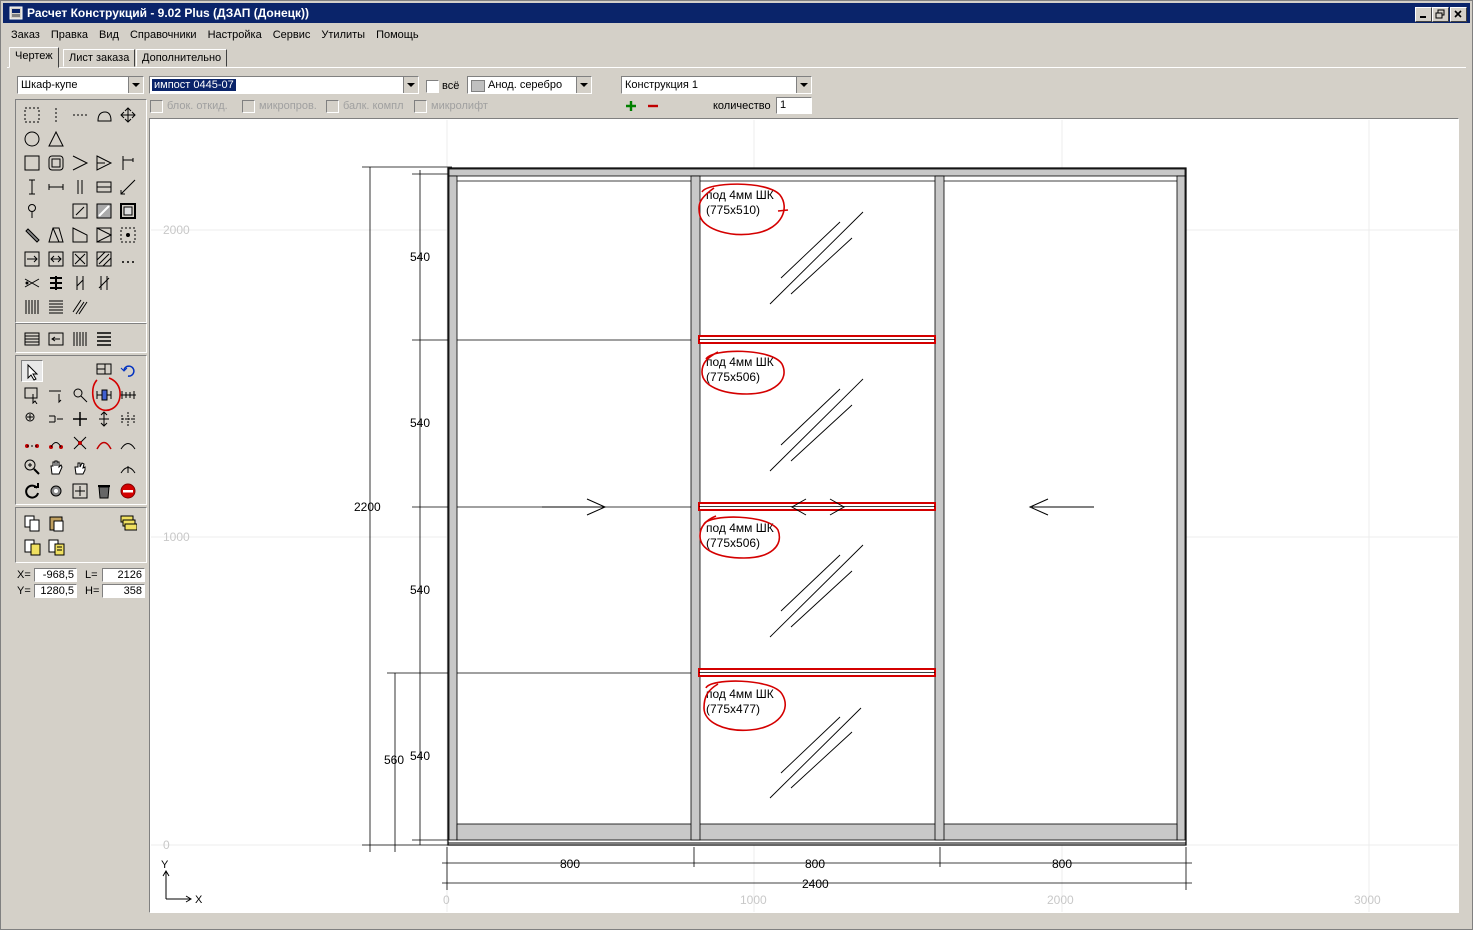 The image size is (1473, 930). Describe the element at coordinates (291, 35) in the screenshot. I see `menu-service: Сервис` at that location.